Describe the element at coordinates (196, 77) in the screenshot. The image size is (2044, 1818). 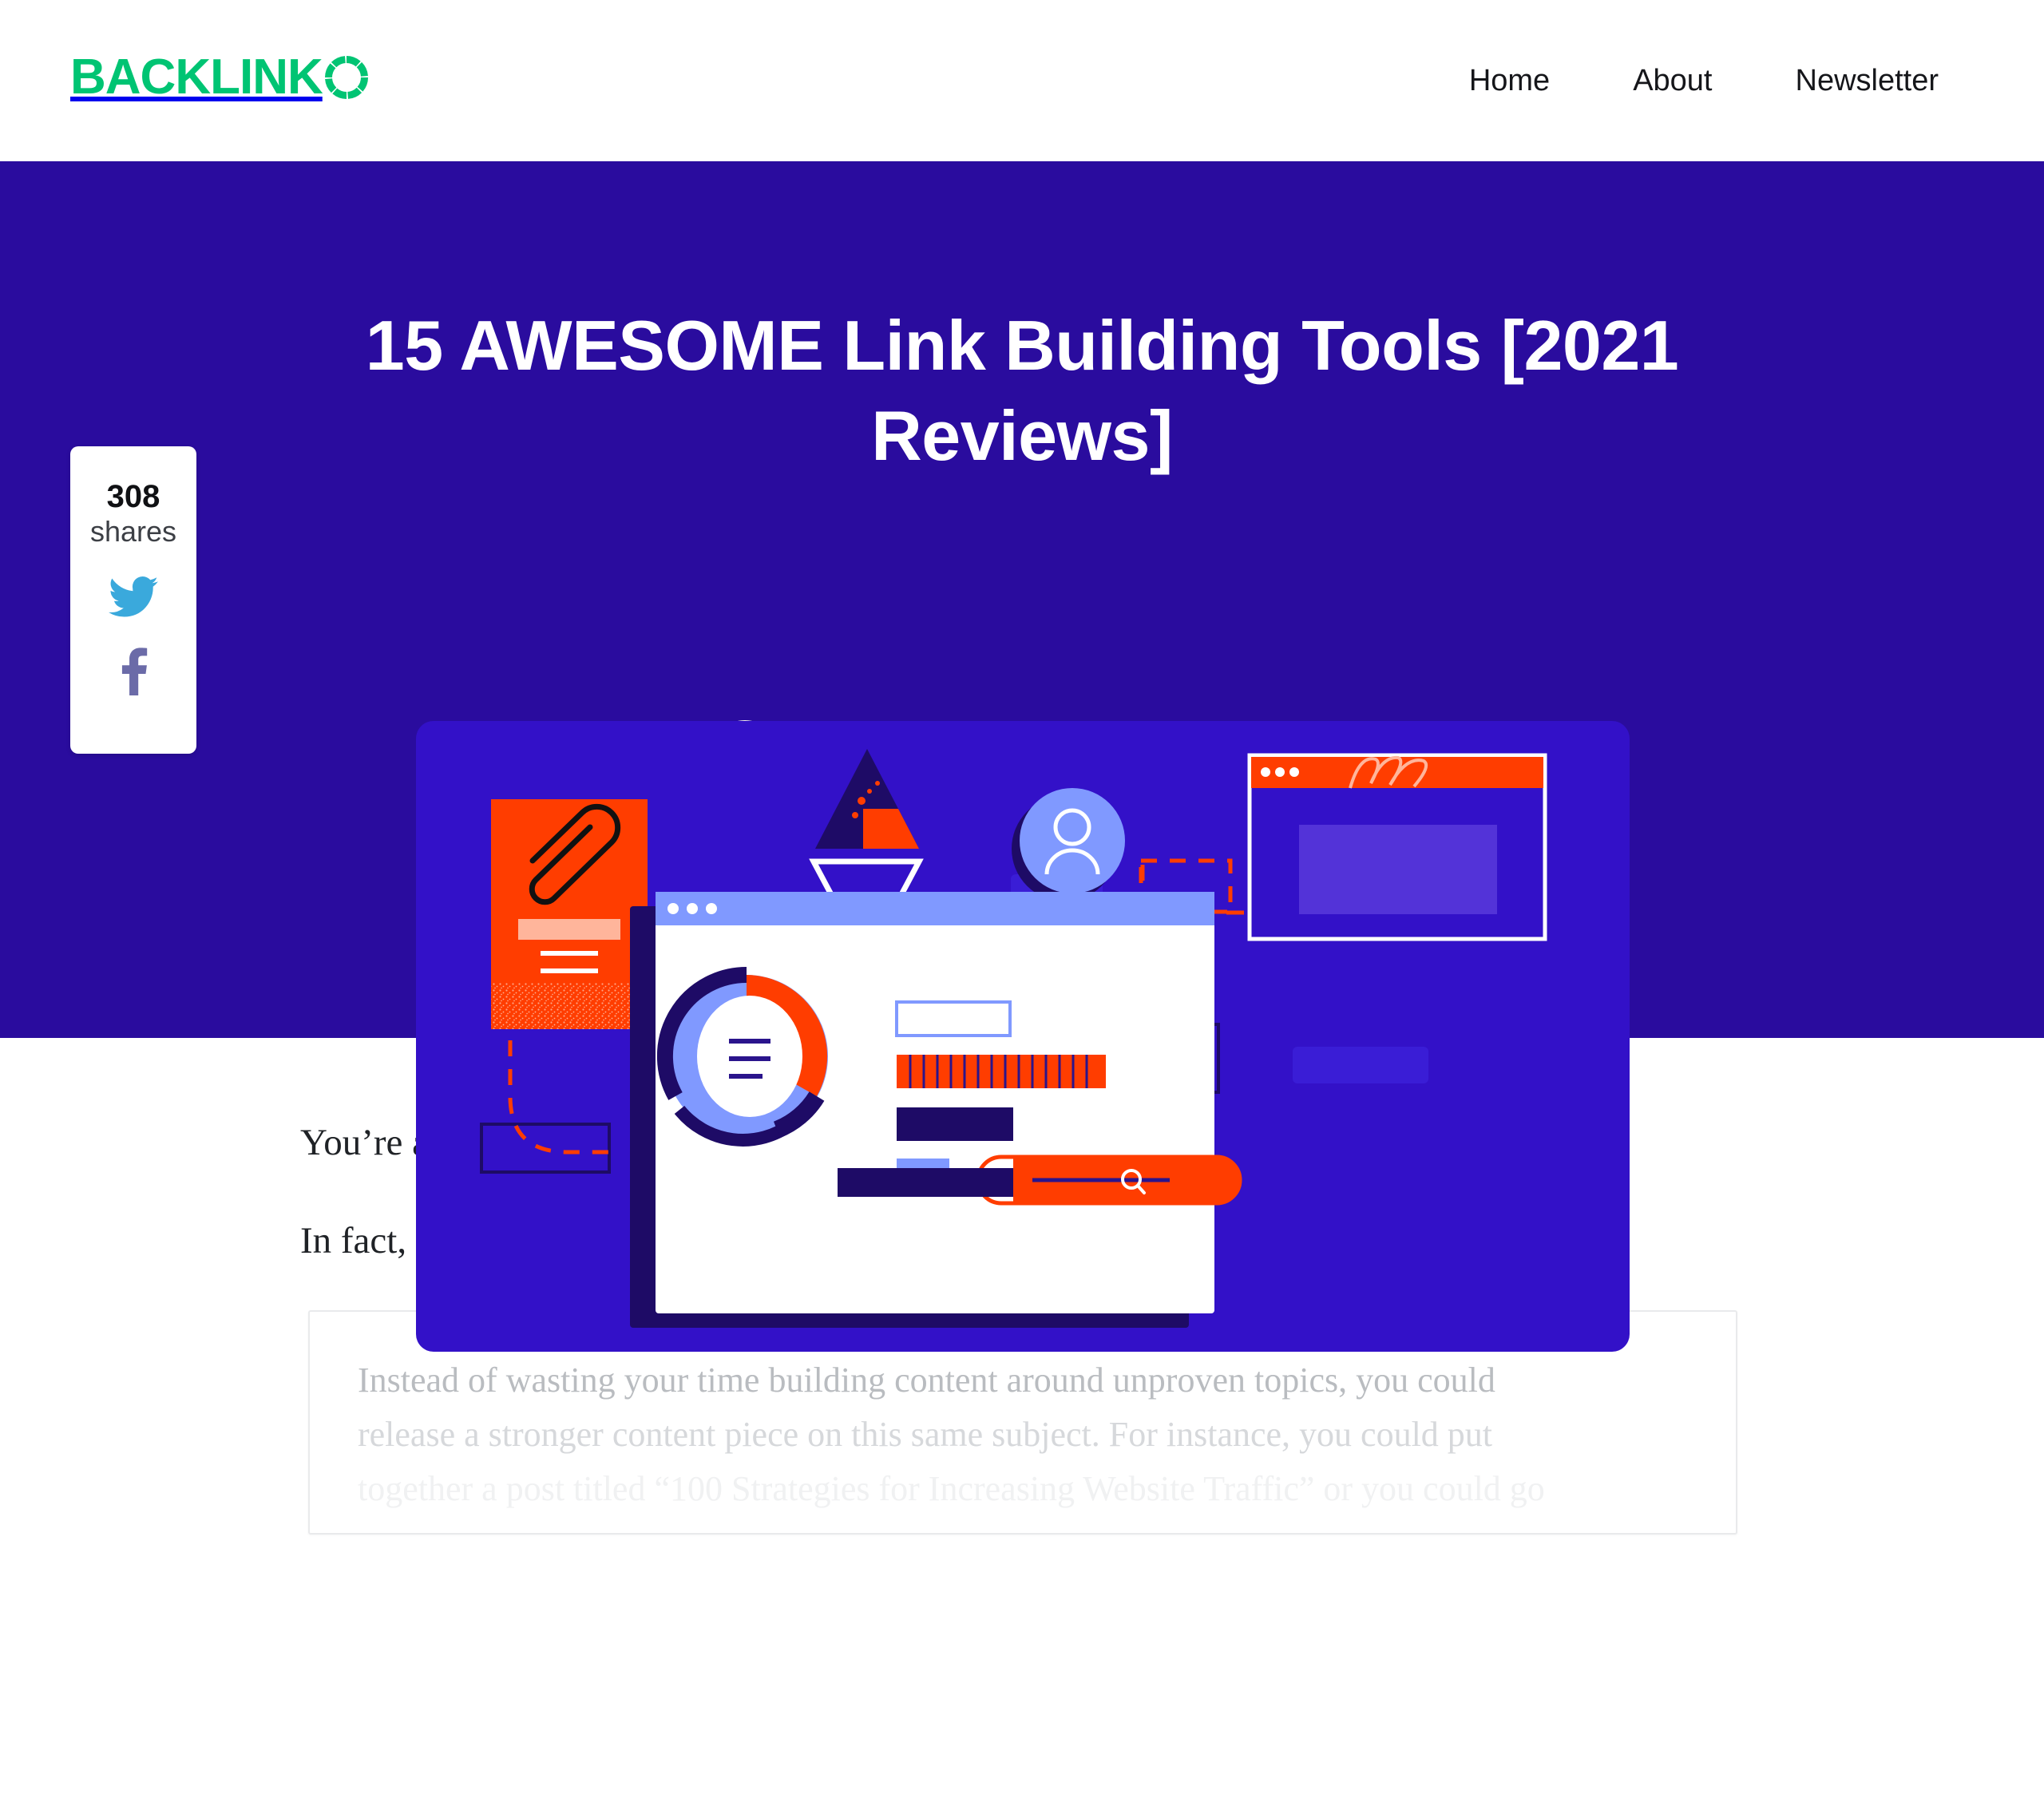
I see `brand-wordmark: BACKLINK` at that location.